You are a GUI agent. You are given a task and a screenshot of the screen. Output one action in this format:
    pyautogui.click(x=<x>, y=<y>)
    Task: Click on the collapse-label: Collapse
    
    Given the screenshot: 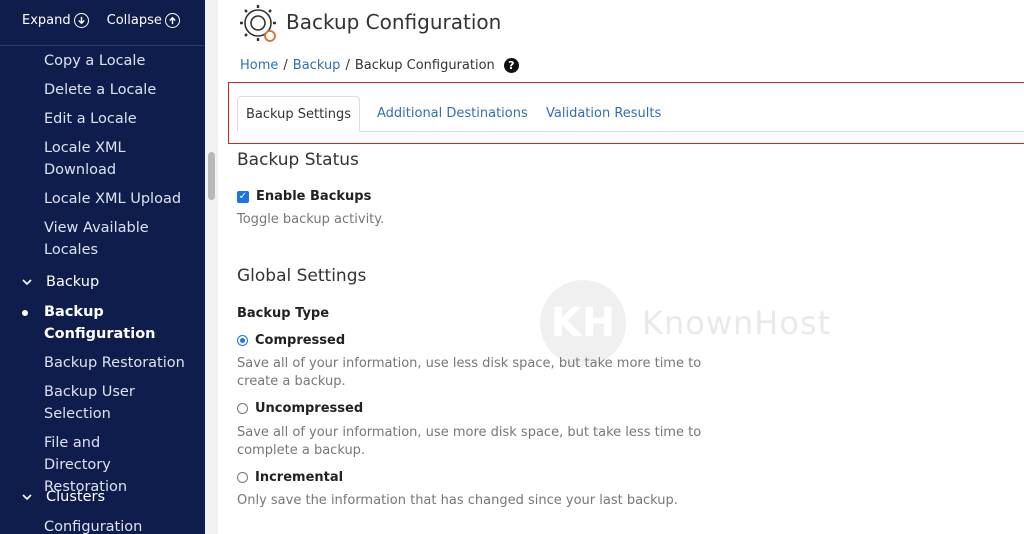 What is the action you would take?
    pyautogui.click(x=134, y=20)
    